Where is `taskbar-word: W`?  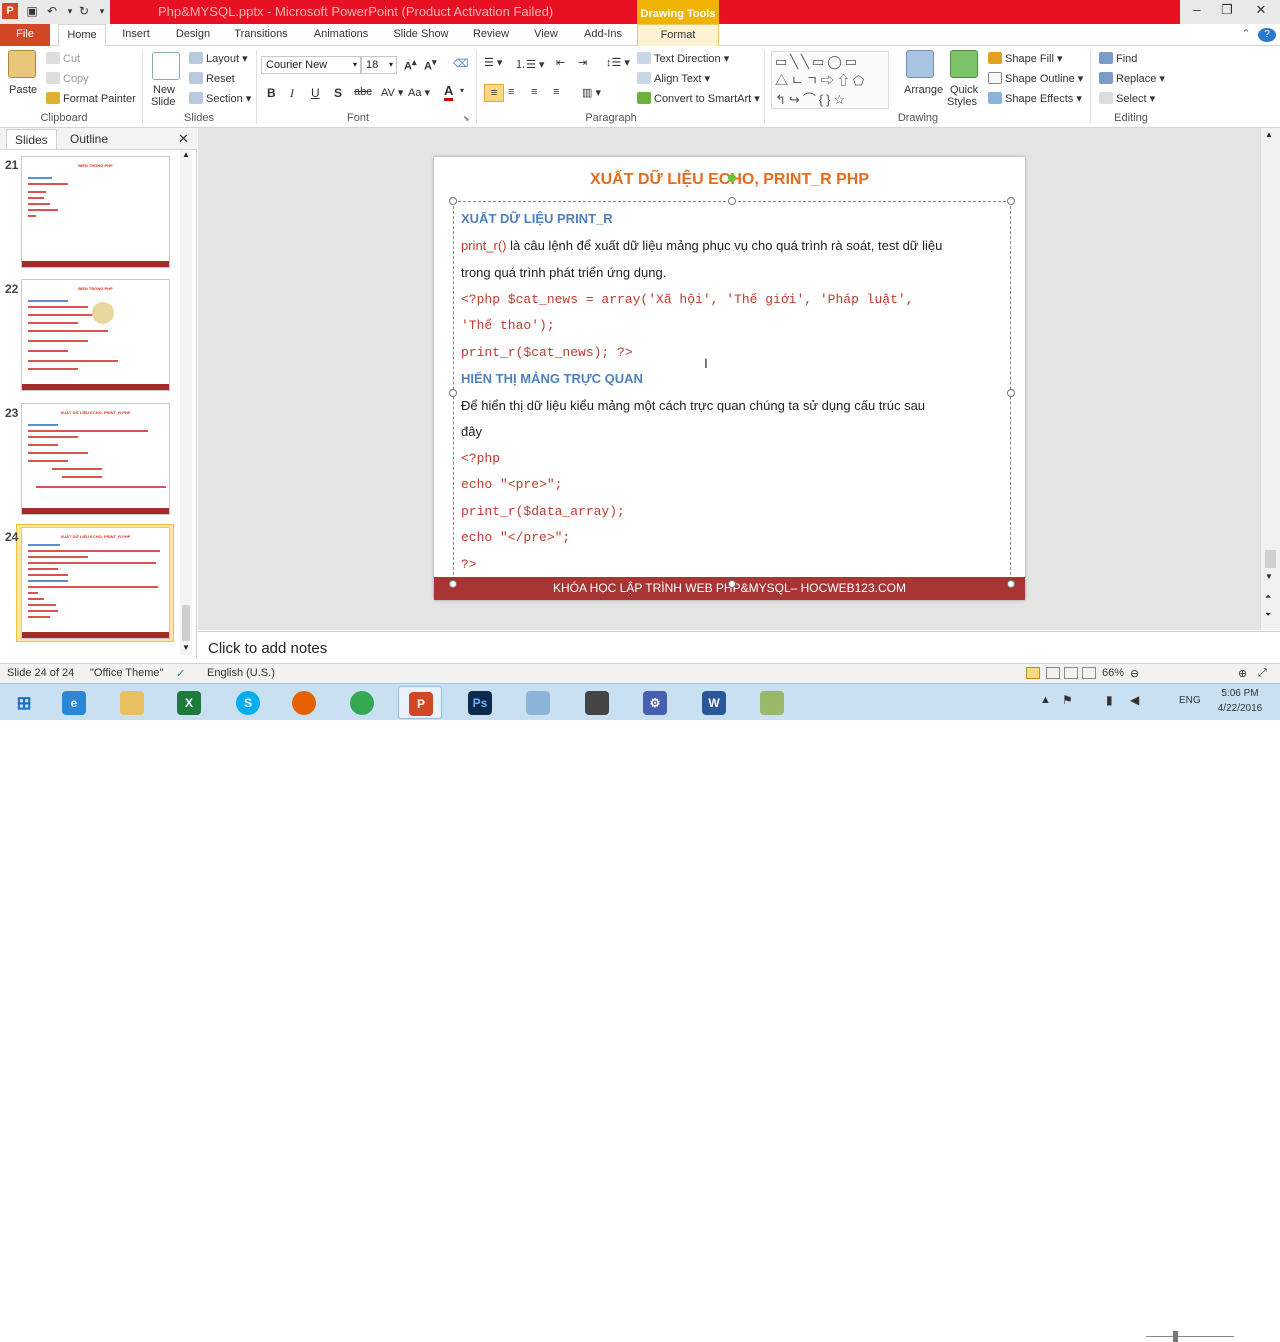 taskbar-word: W is located at coordinates (714, 702).